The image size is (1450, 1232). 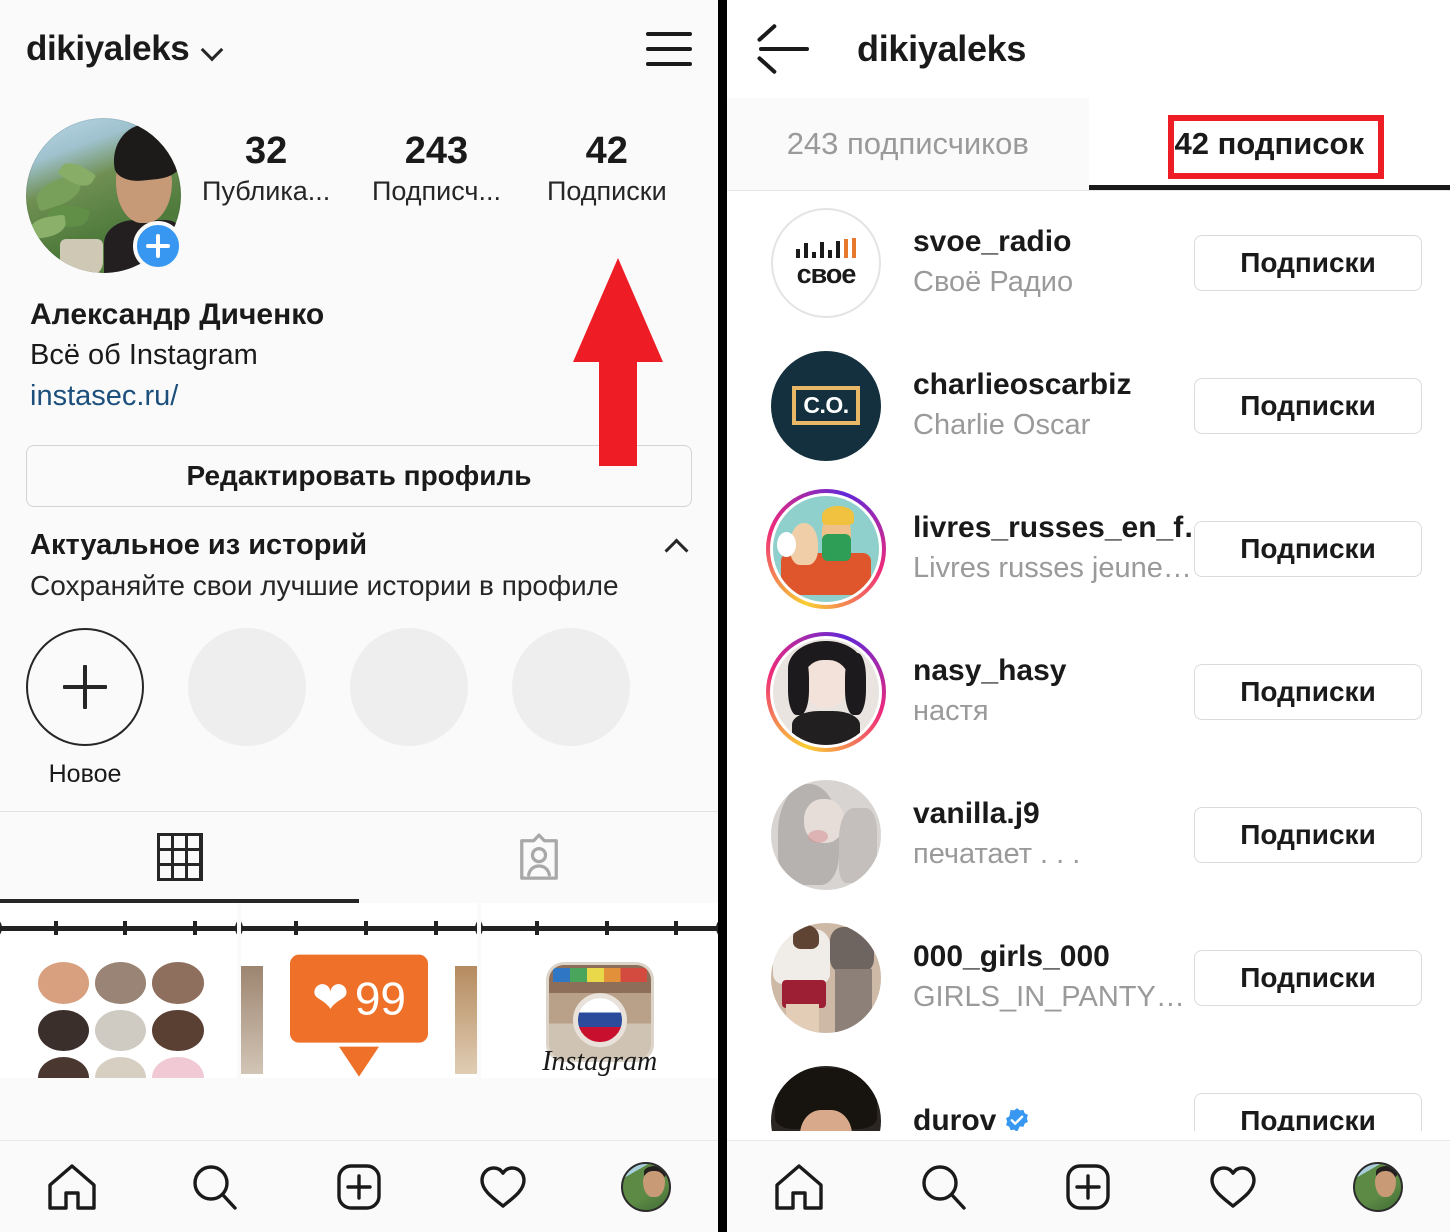 I want to click on user-meta: svoe_radio Своё Радио, so click(x=1037, y=262).